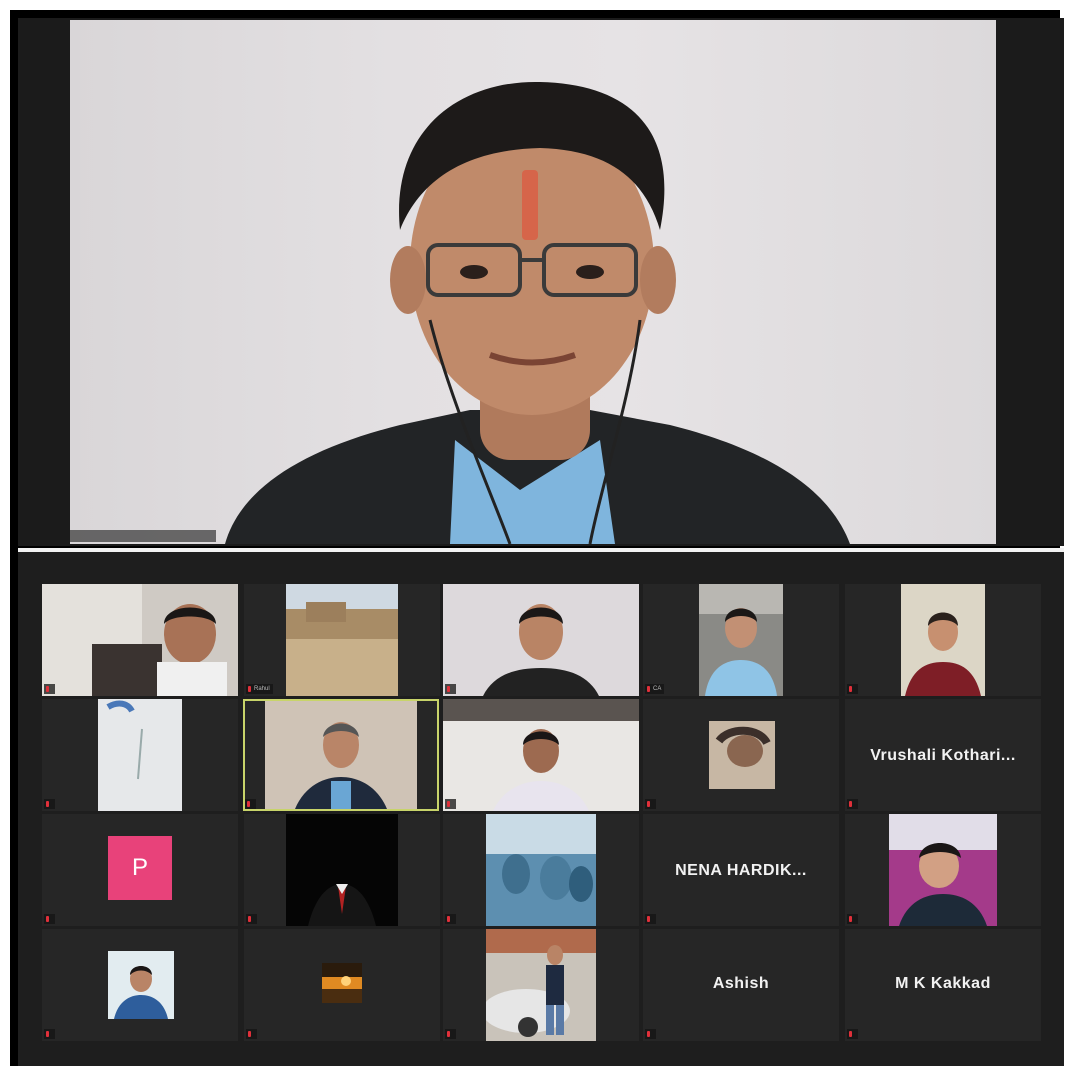  I want to click on participant-display-name: M K Kakkad, so click(943, 983).